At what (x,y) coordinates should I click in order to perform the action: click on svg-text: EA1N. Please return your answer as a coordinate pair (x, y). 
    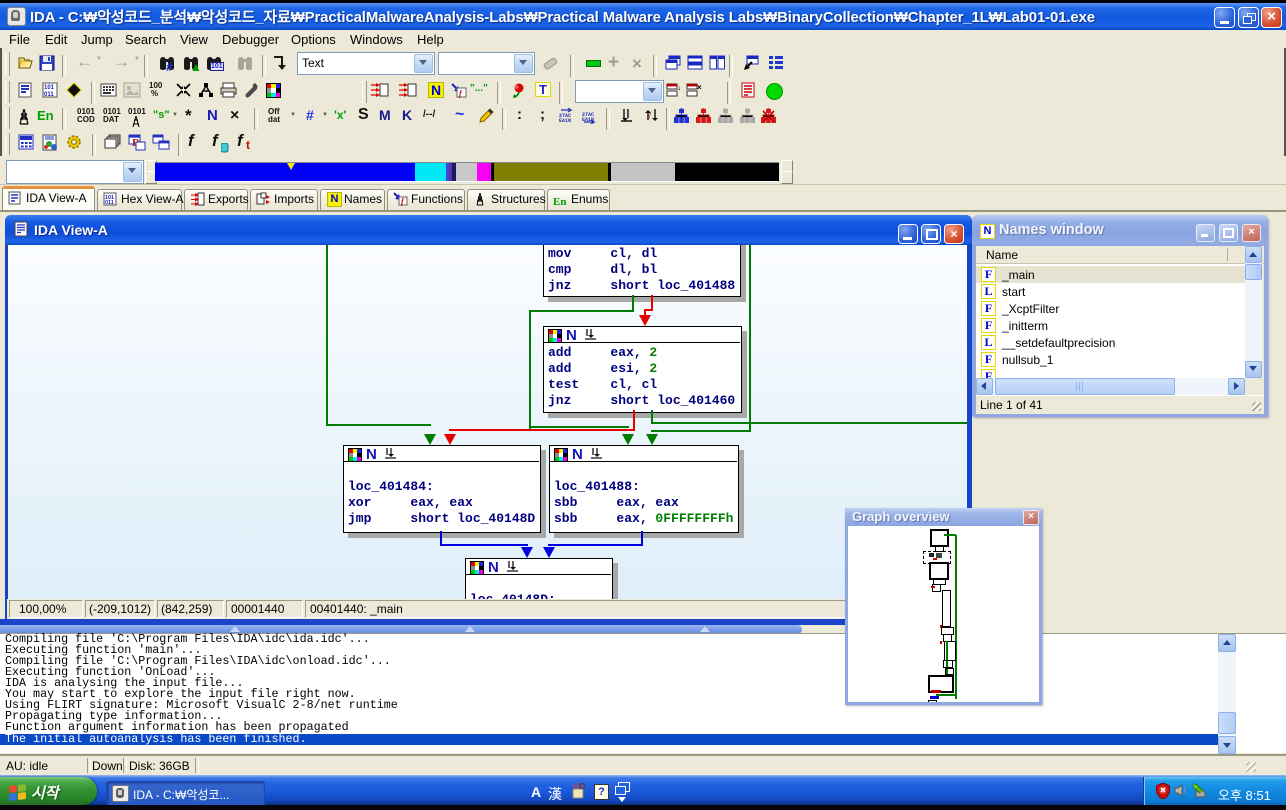
    Looking at the image, I should click on (565, 121).